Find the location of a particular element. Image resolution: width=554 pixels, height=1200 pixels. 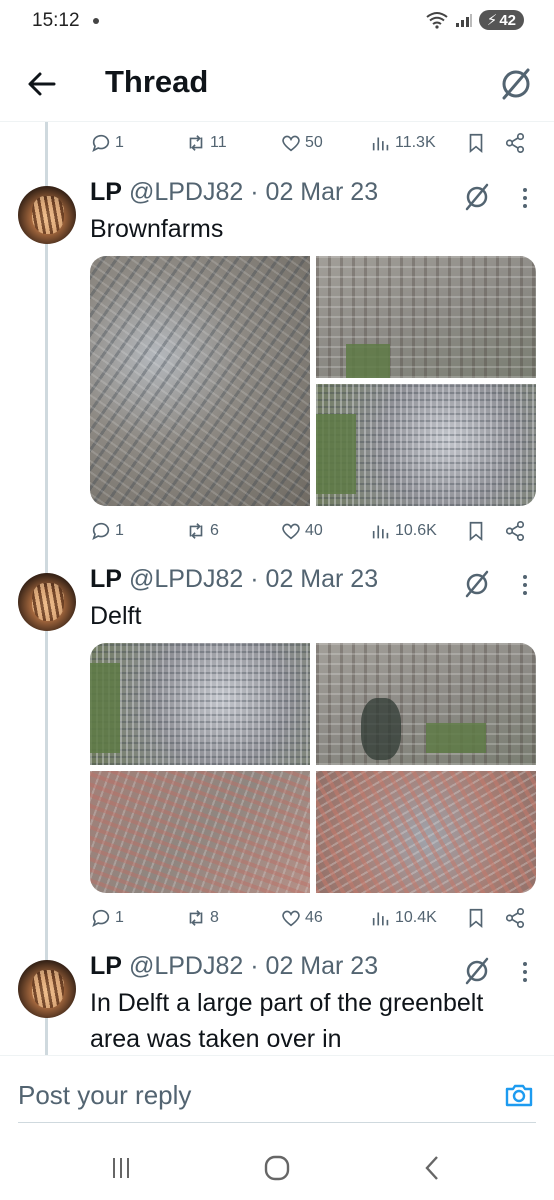

home-icon is located at coordinates (277, 1168).